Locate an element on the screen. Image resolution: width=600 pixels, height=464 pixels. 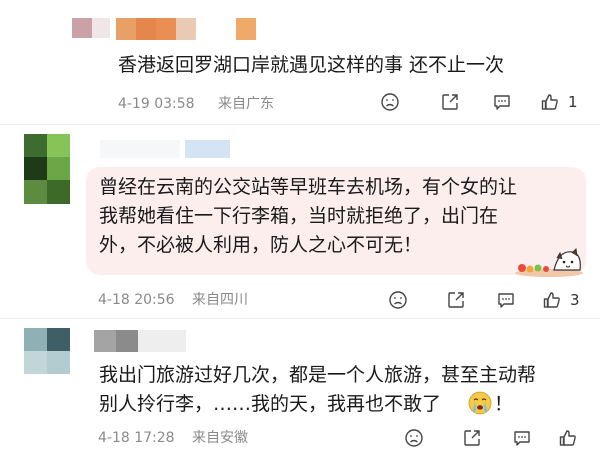
comment-location: 来自四川 is located at coordinates (220, 300).